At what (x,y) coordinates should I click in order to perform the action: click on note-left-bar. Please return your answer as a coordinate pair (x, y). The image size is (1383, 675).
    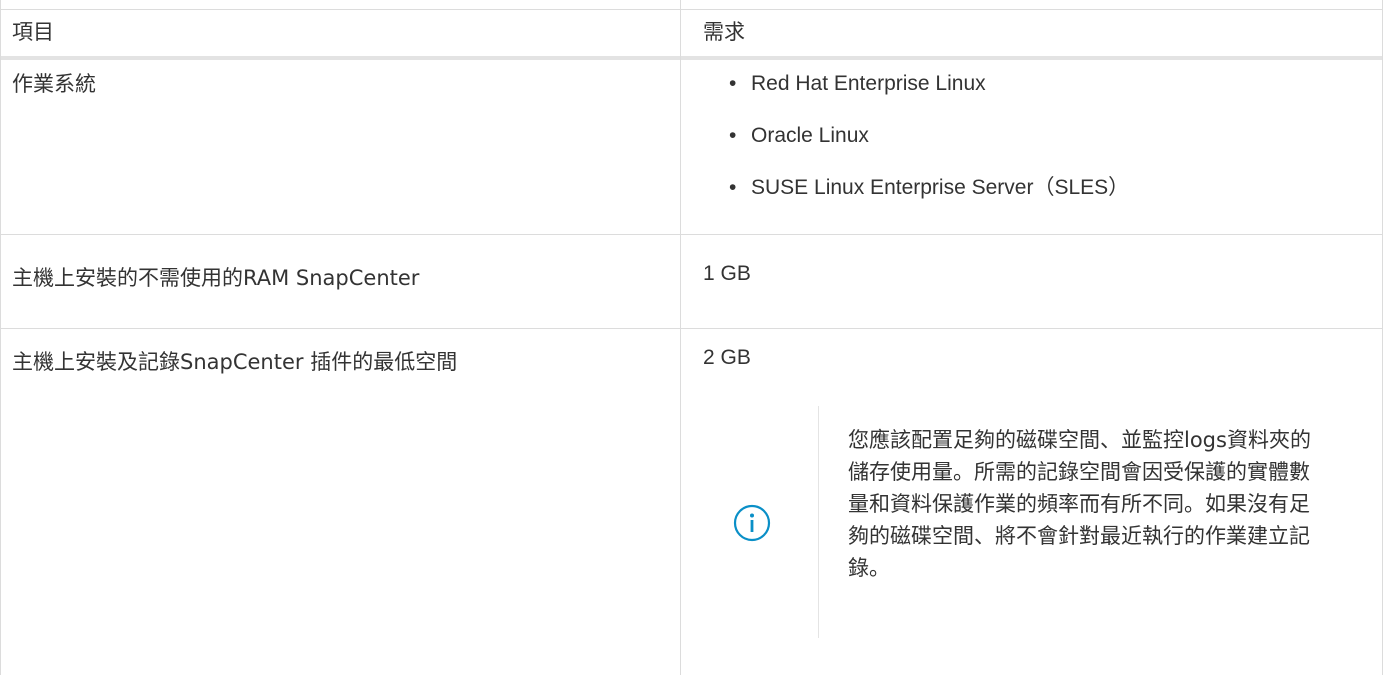
    Looking at the image, I should click on (818, 522).